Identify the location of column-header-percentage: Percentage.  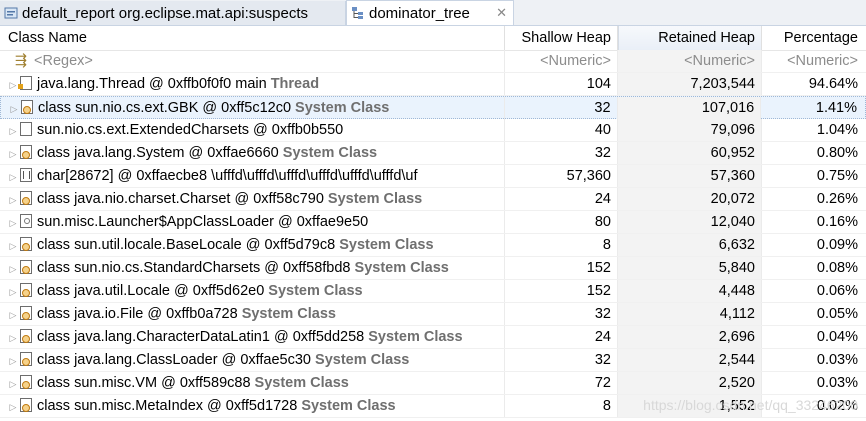
(814, 38).